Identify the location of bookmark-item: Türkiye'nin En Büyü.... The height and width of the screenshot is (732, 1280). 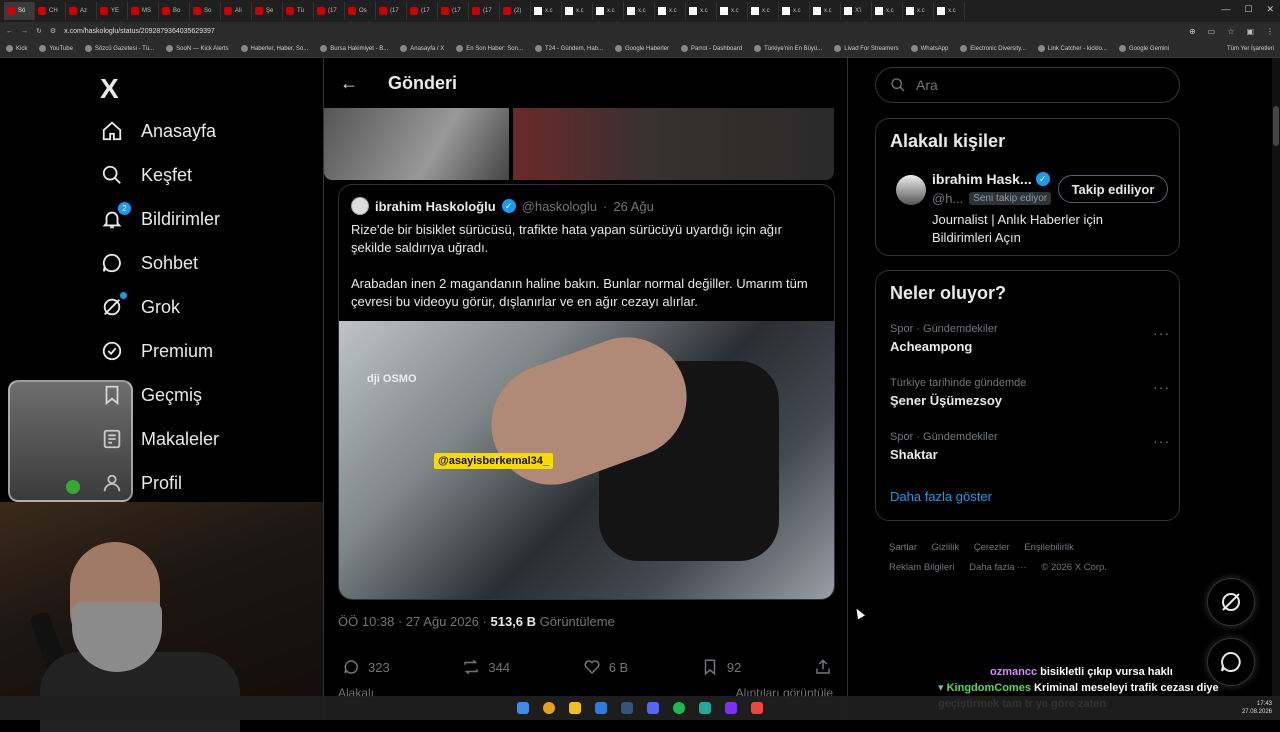
(788, 48).